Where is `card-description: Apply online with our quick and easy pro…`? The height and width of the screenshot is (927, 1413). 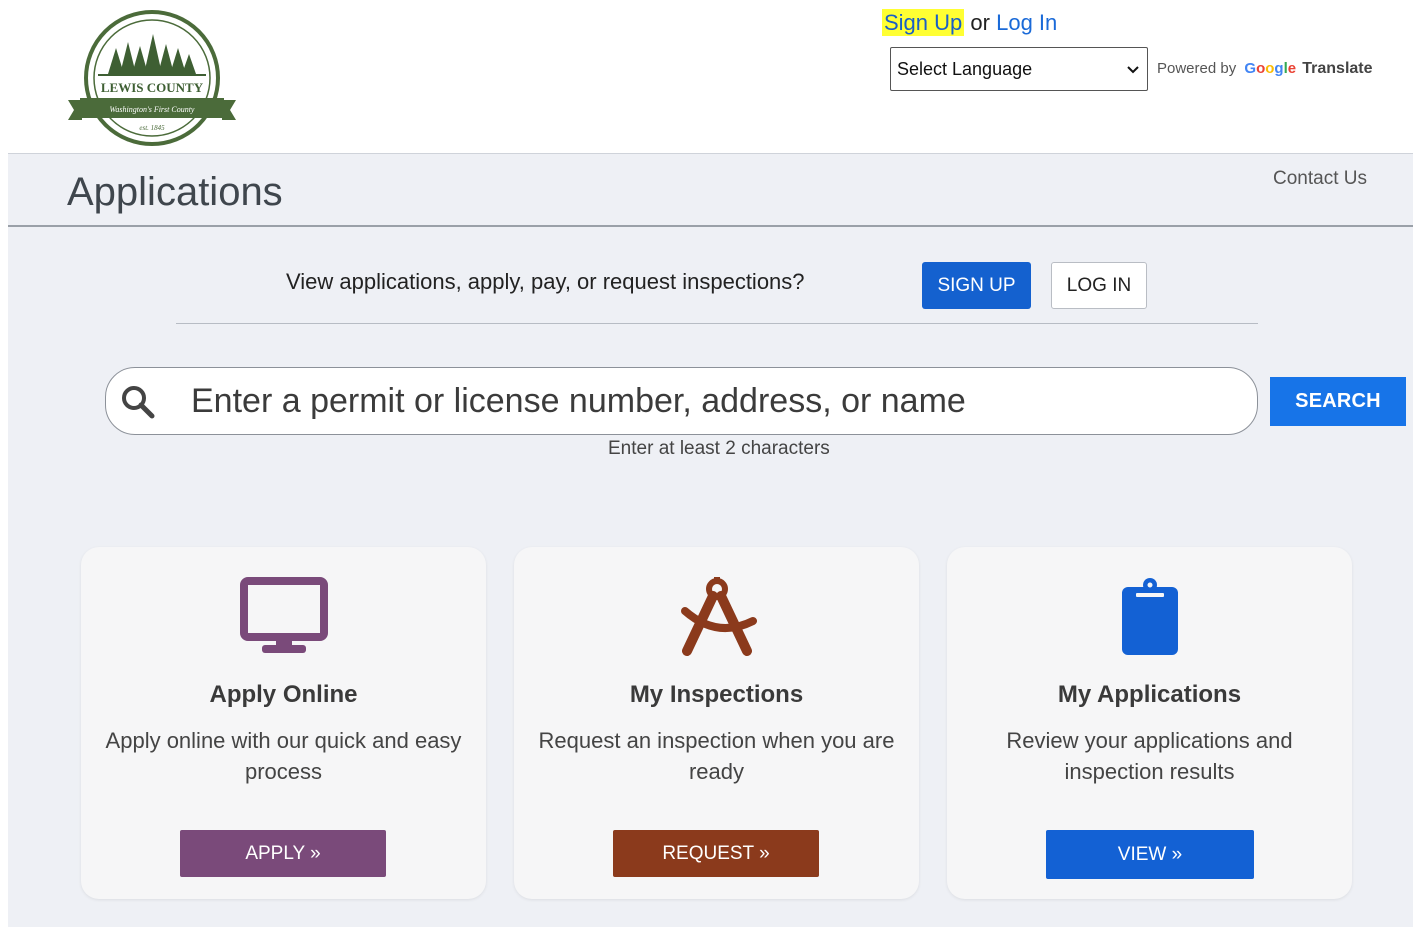 card-description: Apply online with our quick and easy pro… is located at coordinates (283, 756).